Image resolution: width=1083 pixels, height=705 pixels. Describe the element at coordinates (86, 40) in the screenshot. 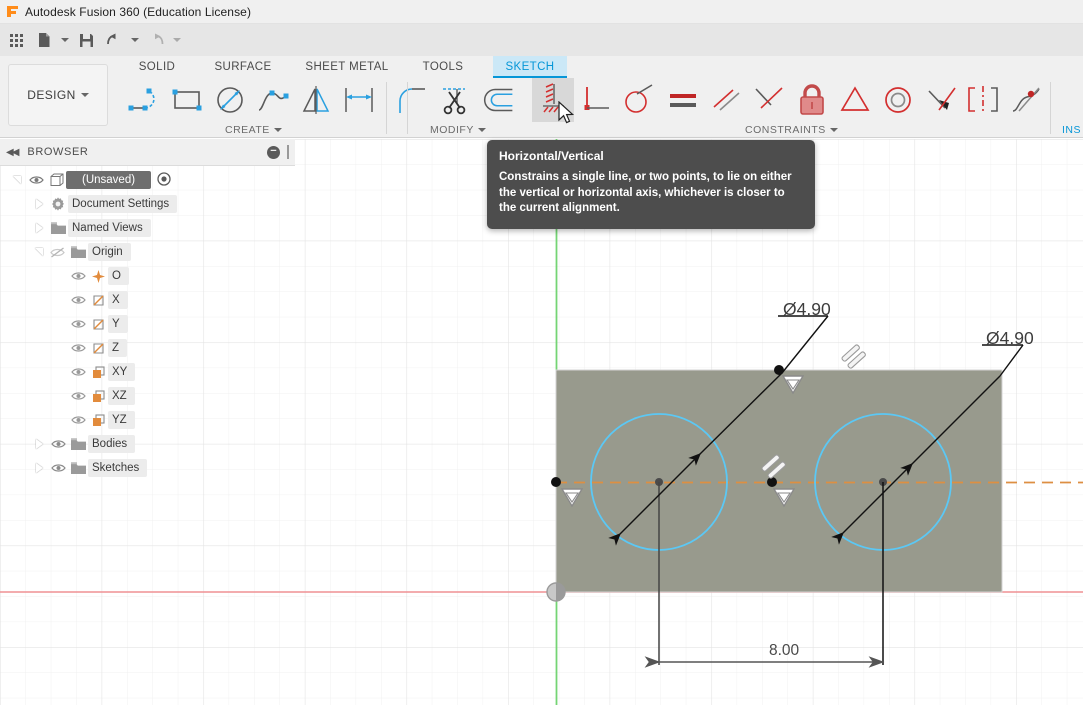

I see `save-button` at that location.